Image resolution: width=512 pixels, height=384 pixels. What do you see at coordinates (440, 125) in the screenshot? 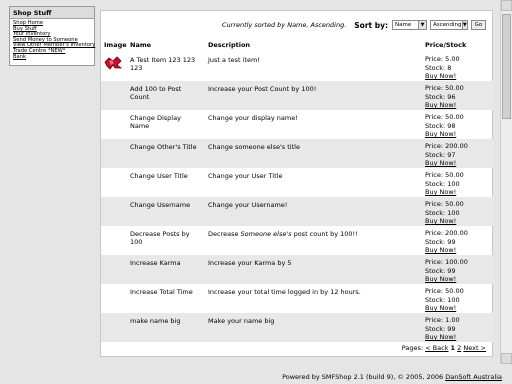
I see `item-stock: Stock: 98` at bounding box center [440, 125].